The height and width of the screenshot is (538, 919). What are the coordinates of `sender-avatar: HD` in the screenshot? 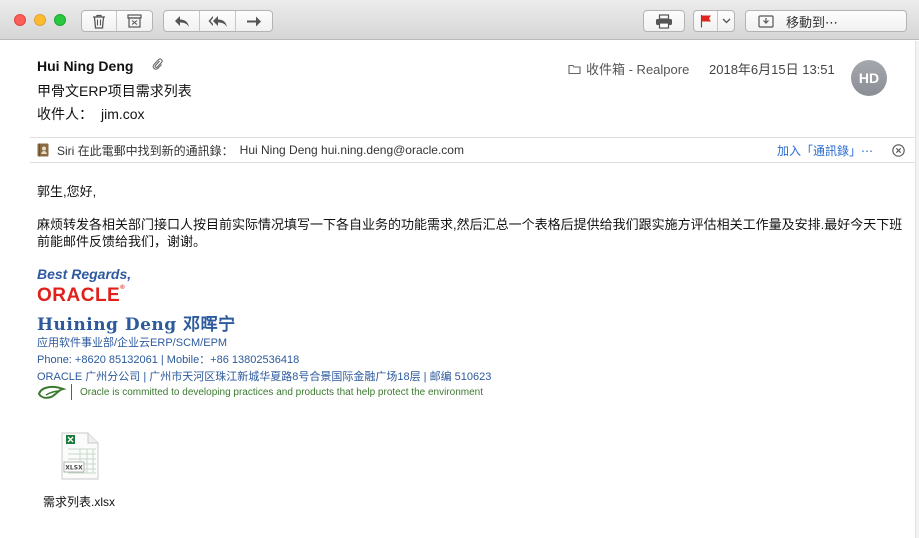 It's located at (869, 78).